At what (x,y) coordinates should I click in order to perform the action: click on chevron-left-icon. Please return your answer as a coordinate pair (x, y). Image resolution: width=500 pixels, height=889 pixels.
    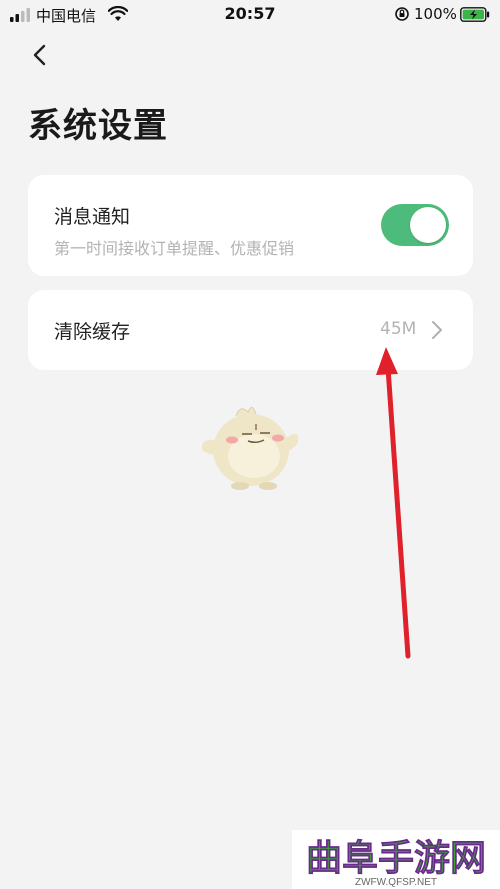
    Looking at the image, I should click on (39, 55).